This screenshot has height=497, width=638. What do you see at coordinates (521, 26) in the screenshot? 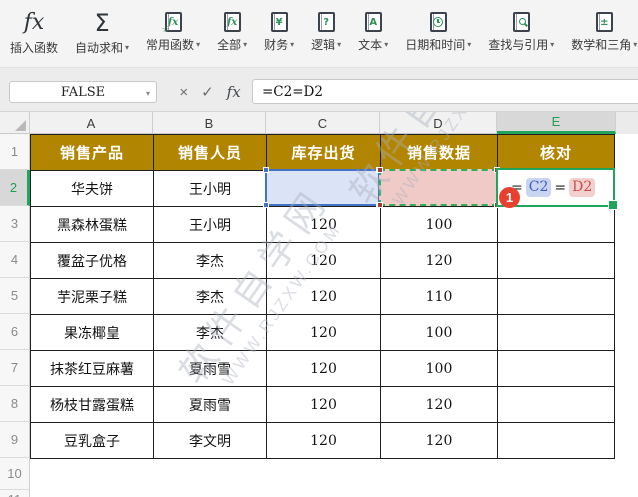
I see `lookup-reference-button: 查找与引用 ▾` at bounding box center [521, 26].